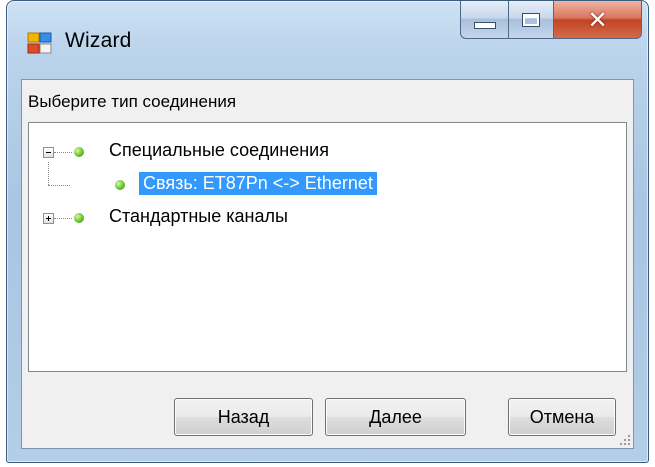 This screenshot has height=467, width=655. Describe the element at coordinates (219, 150) in the screenshot. I see `tree-node-special-connections: Специальные соединения` at that location.